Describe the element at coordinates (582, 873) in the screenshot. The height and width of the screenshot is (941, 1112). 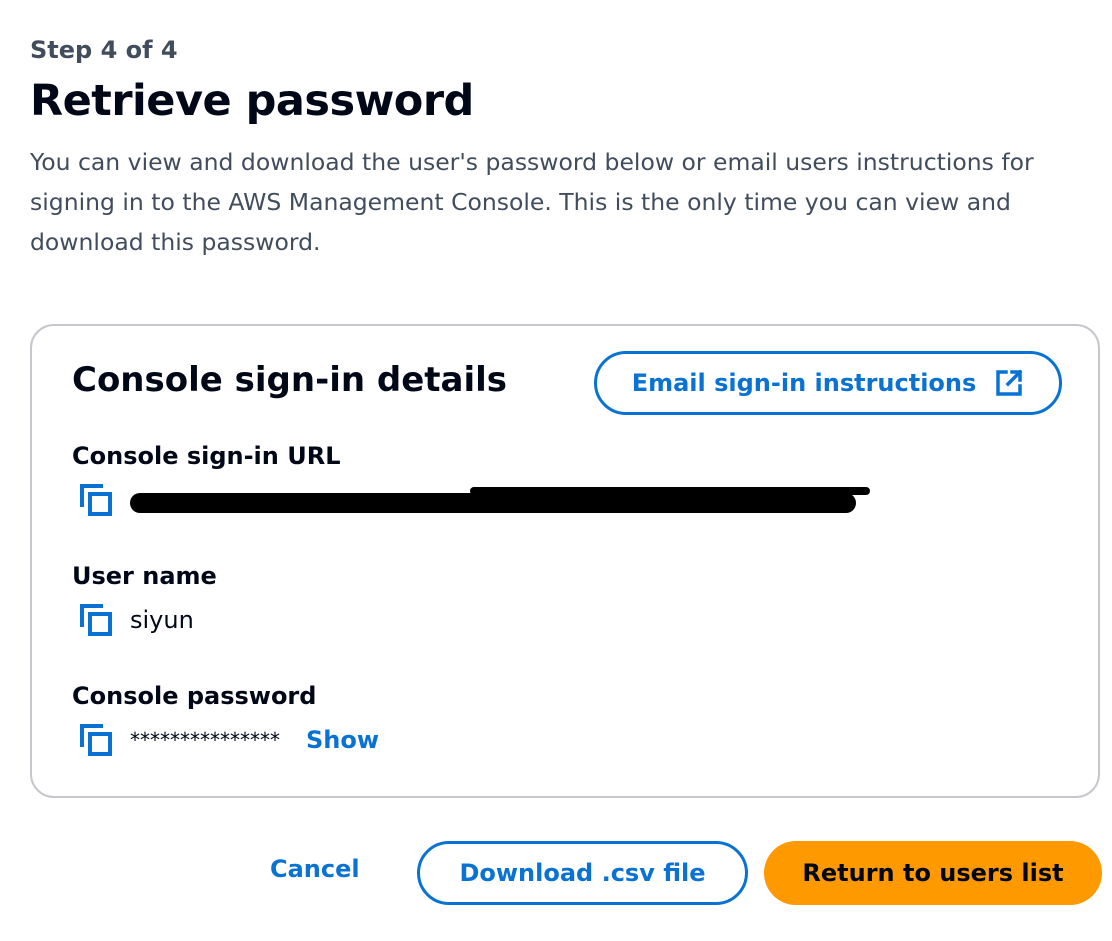
I see `download-csv-button: Download .csv file` at that location.